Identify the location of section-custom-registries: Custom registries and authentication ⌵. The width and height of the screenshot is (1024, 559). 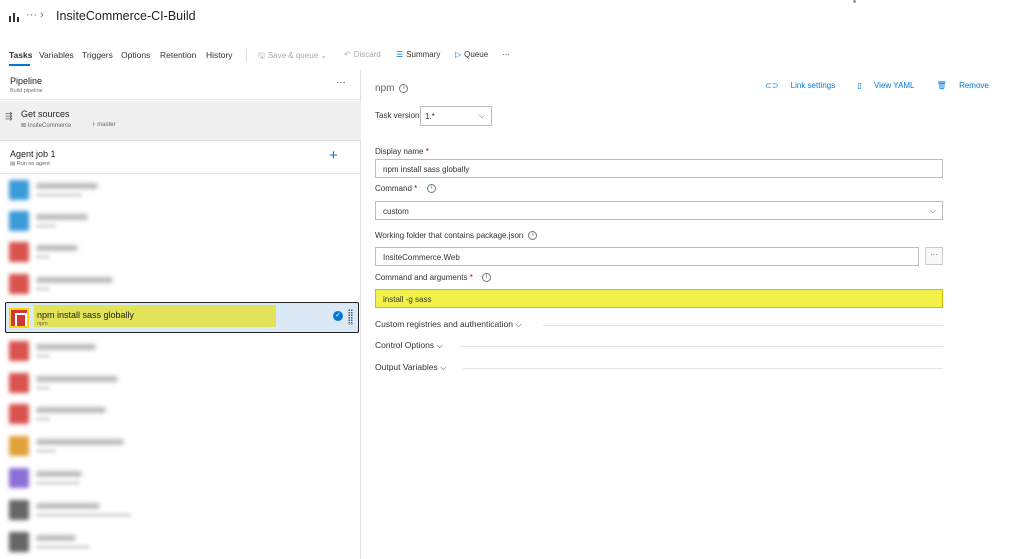
(659, 325).